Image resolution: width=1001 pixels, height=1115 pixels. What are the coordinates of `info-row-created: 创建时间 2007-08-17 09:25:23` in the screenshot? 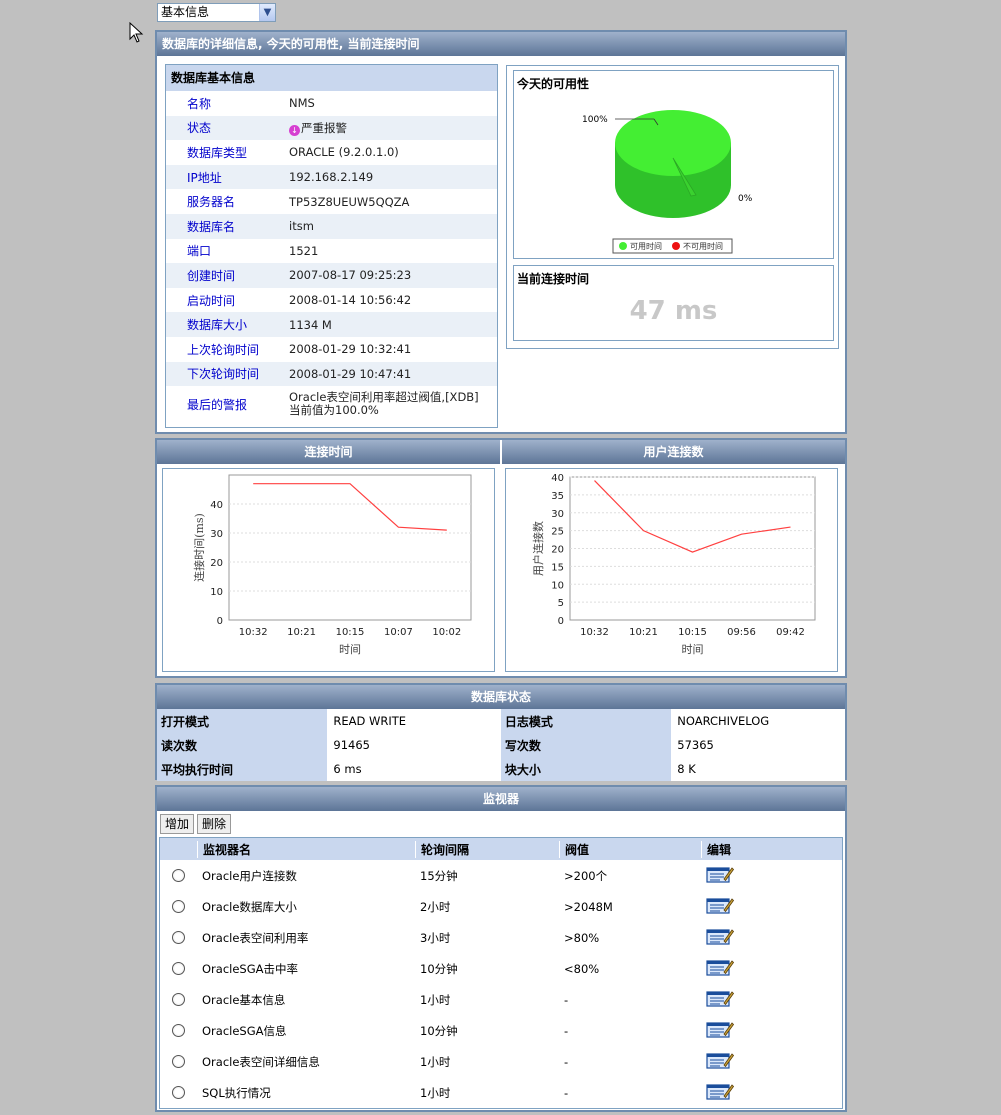 It's located at (331, 275).